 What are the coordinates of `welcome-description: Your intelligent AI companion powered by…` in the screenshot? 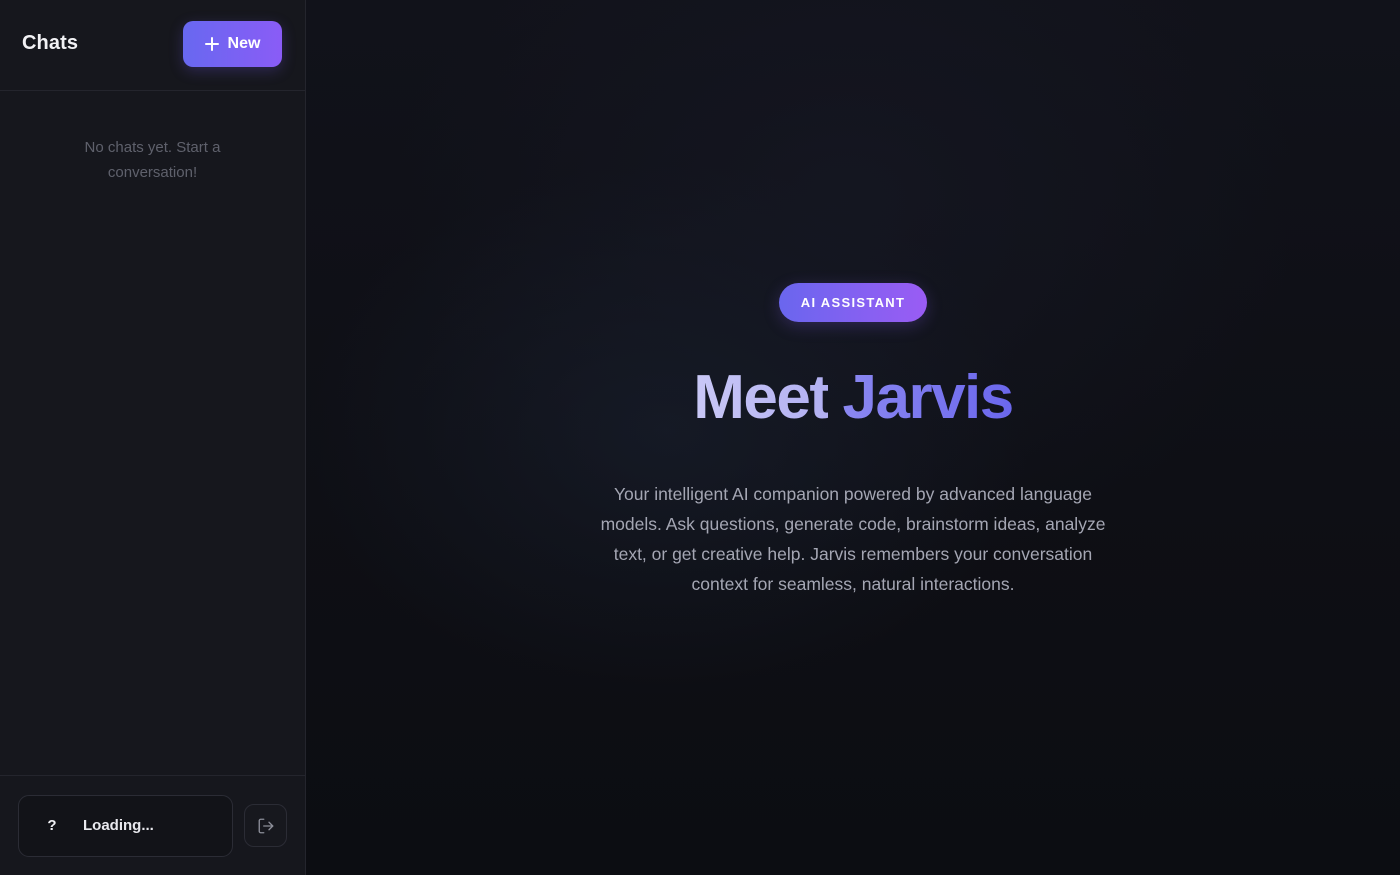 It's located at (853, 539).